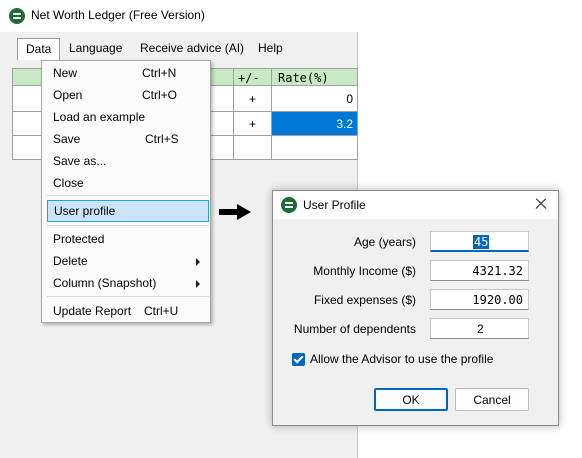 This screenshot has height=458, width=582. What do you see at coordinates (384, 242) in the screenshot?
I see `age-label: Age (years)` at bounding box center [384, 242].